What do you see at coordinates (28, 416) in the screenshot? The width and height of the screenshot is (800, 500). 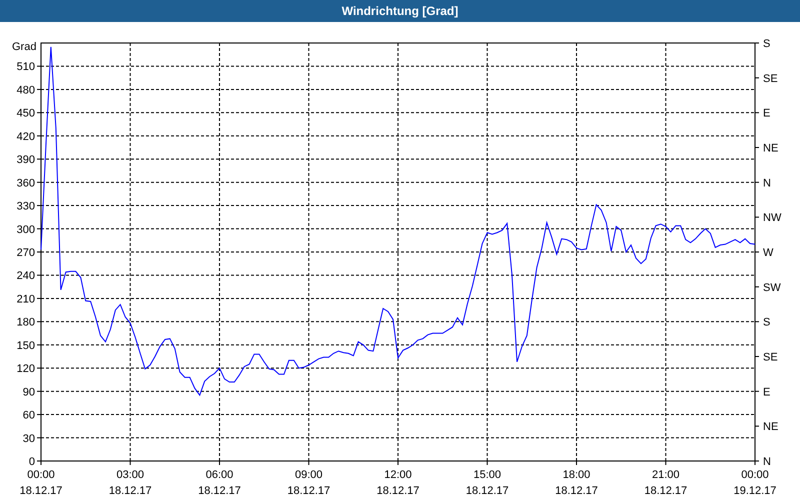 I see `axis-tick-label: 60` at bounding box center [28, 416].